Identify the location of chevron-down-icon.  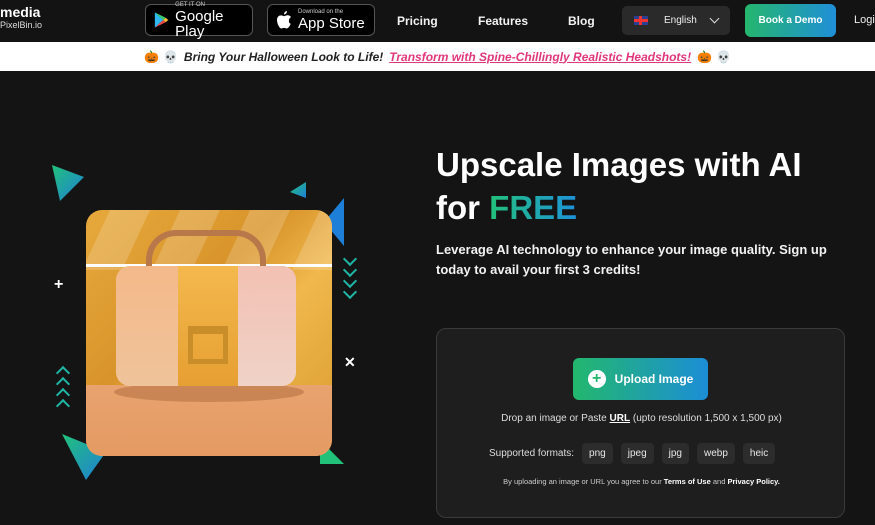
(714, 18).